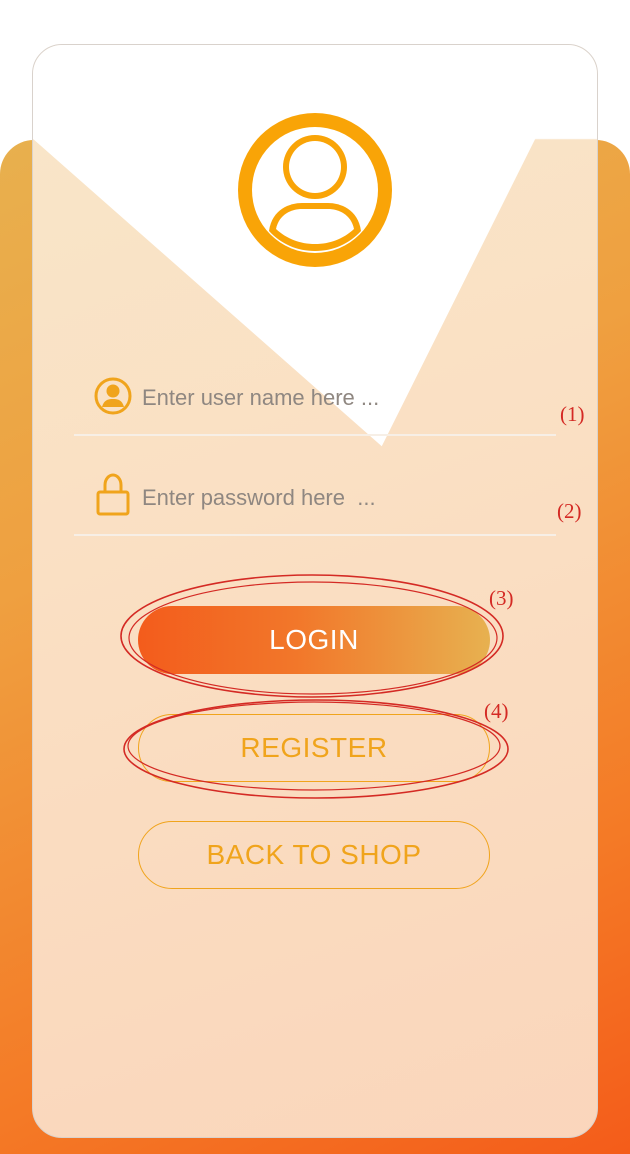 The height and width of the screenshot is (1154, 630). I want to click on password-input, so click(332, 498).